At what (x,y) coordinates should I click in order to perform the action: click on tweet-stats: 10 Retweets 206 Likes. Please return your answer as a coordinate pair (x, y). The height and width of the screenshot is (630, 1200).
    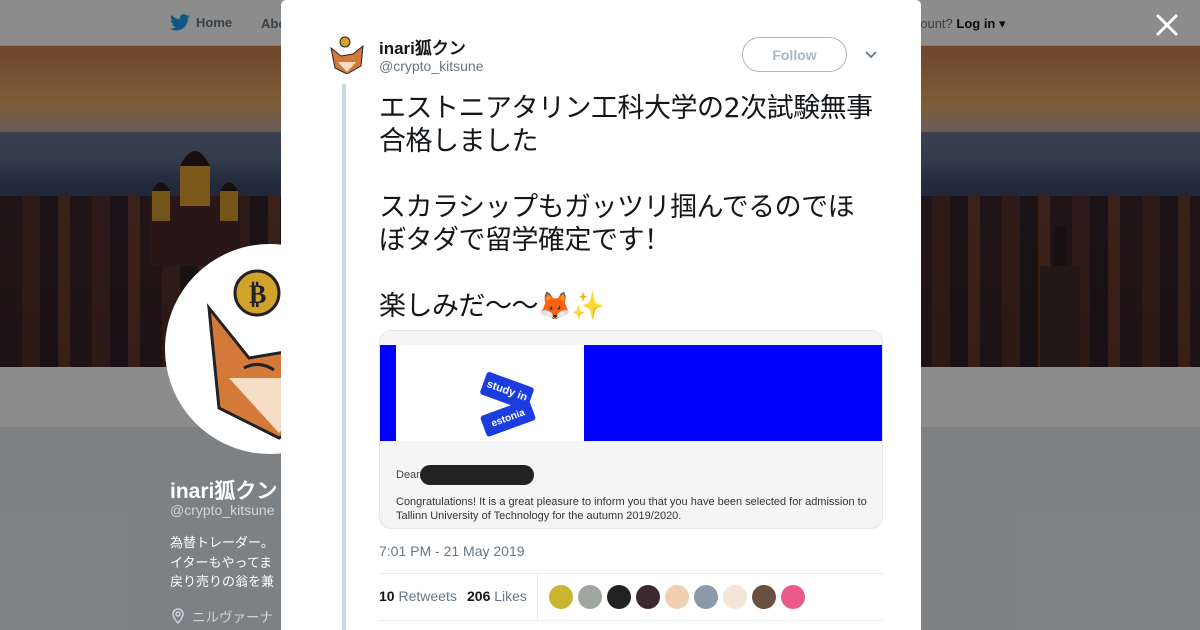
    Looking at the image, I should click on (631, 597).